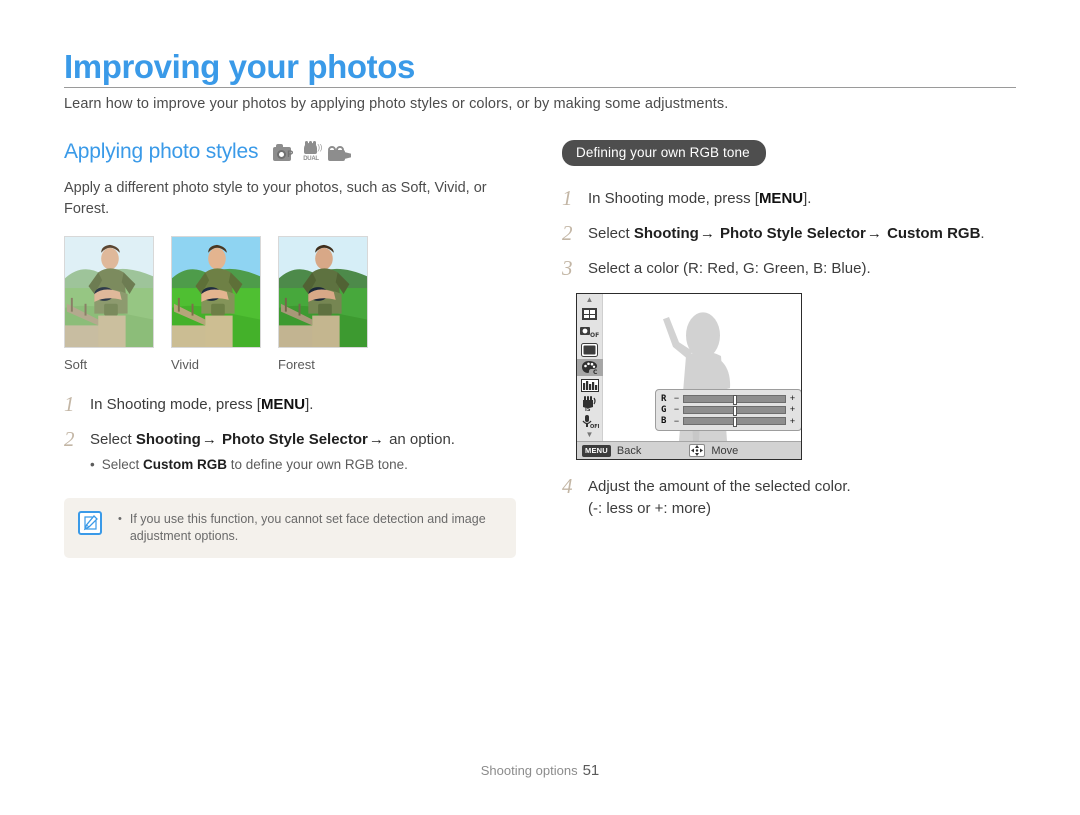  What do you see at coordinates (216, 292) in the screenshot?
I see `sample-image-vivid` at bounding box center [216, 292].